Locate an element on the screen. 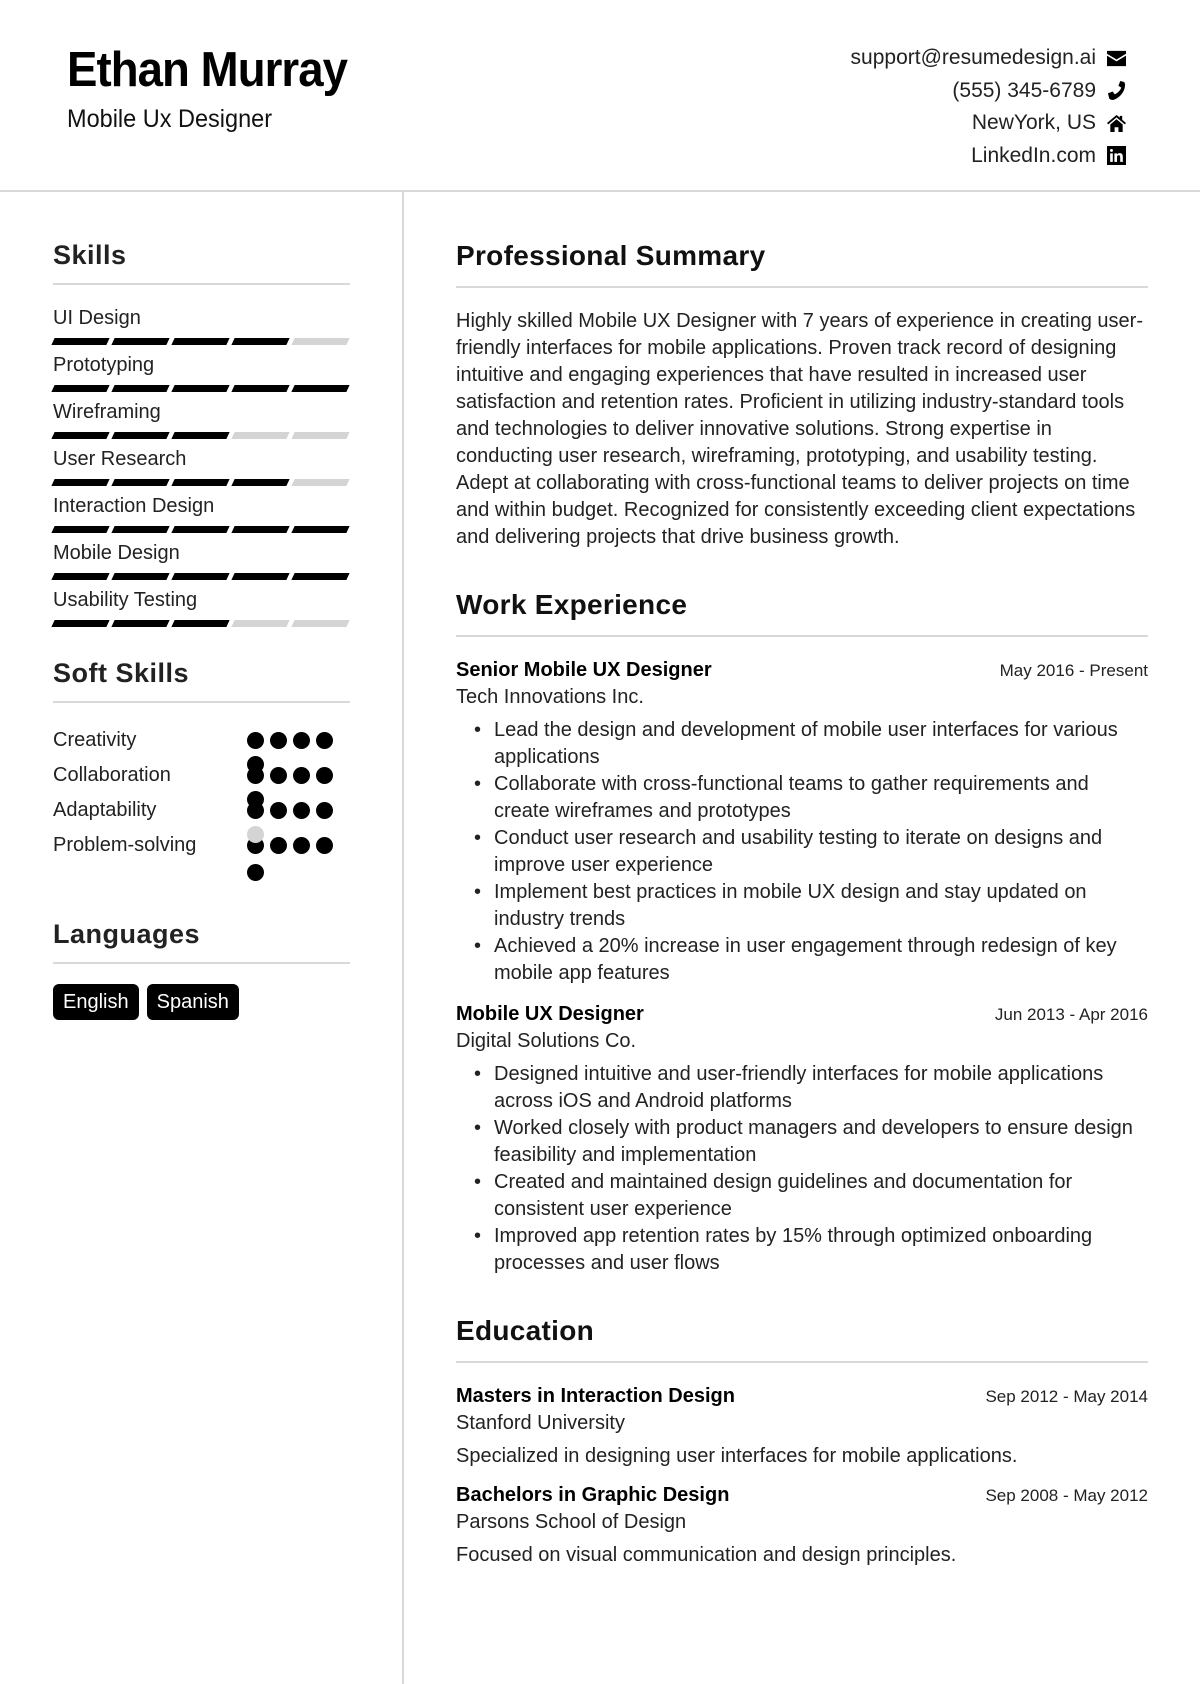 The image size is (1200, 1684). envelope-icon is located at coordinates (1116, 58).